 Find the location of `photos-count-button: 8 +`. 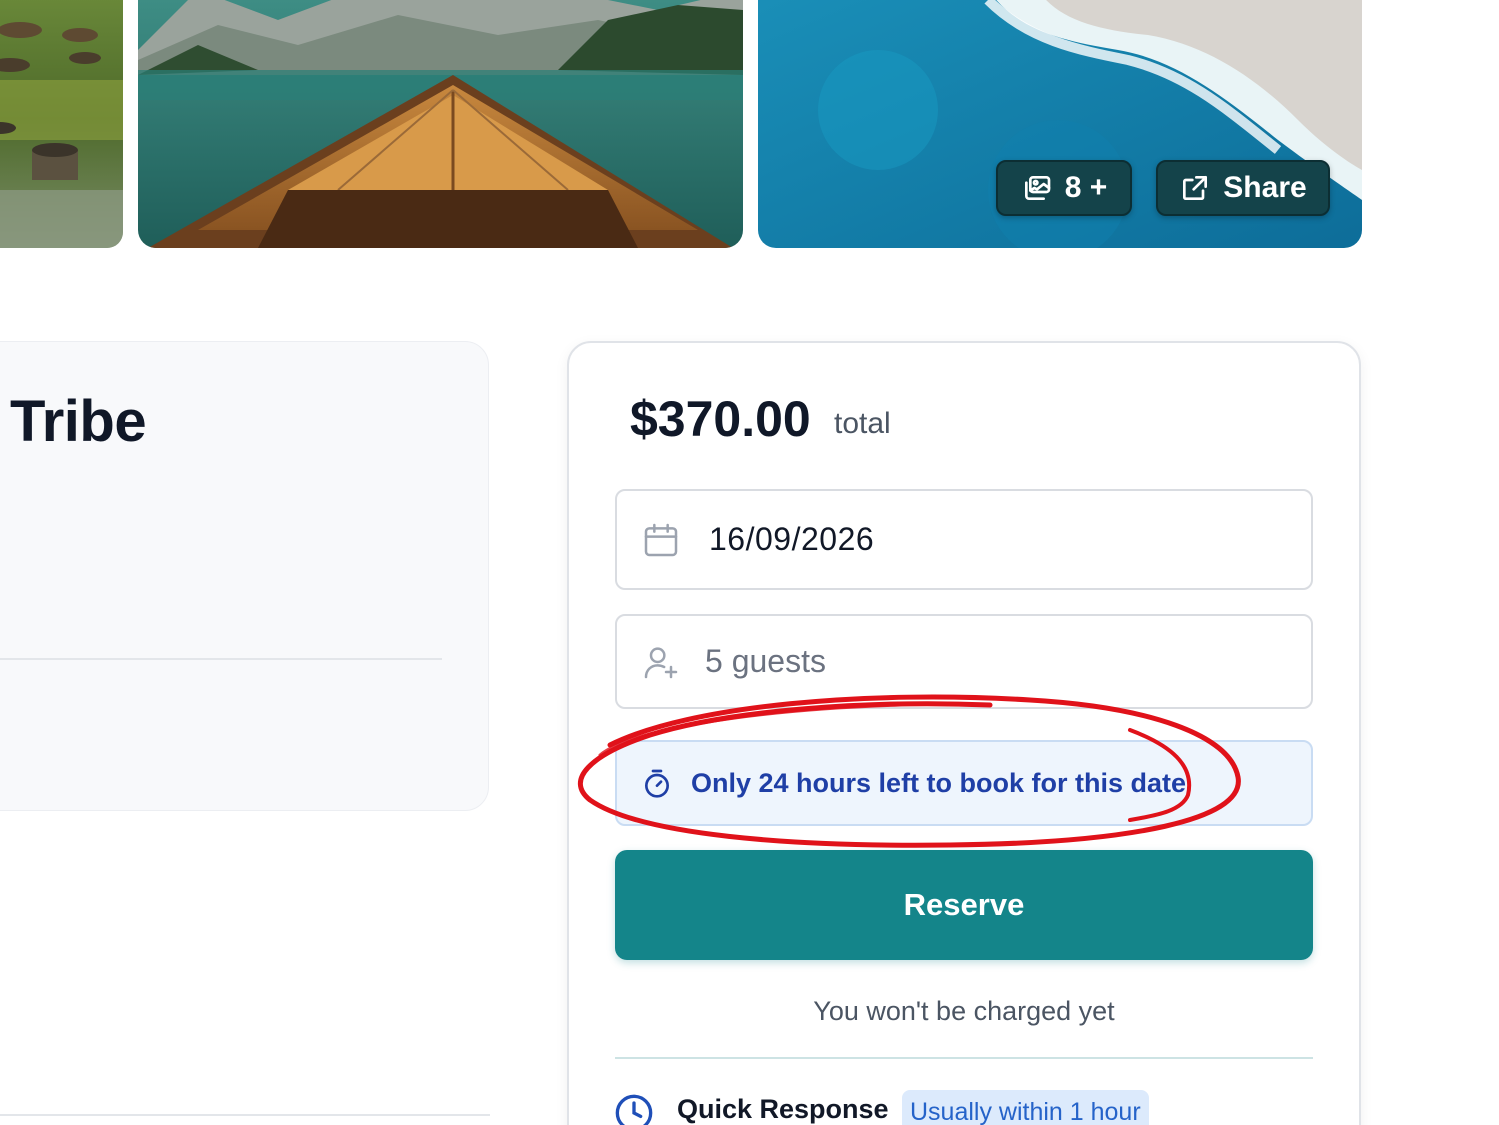

photos-count-button: 8 + is located at coordinates (1064, 188).